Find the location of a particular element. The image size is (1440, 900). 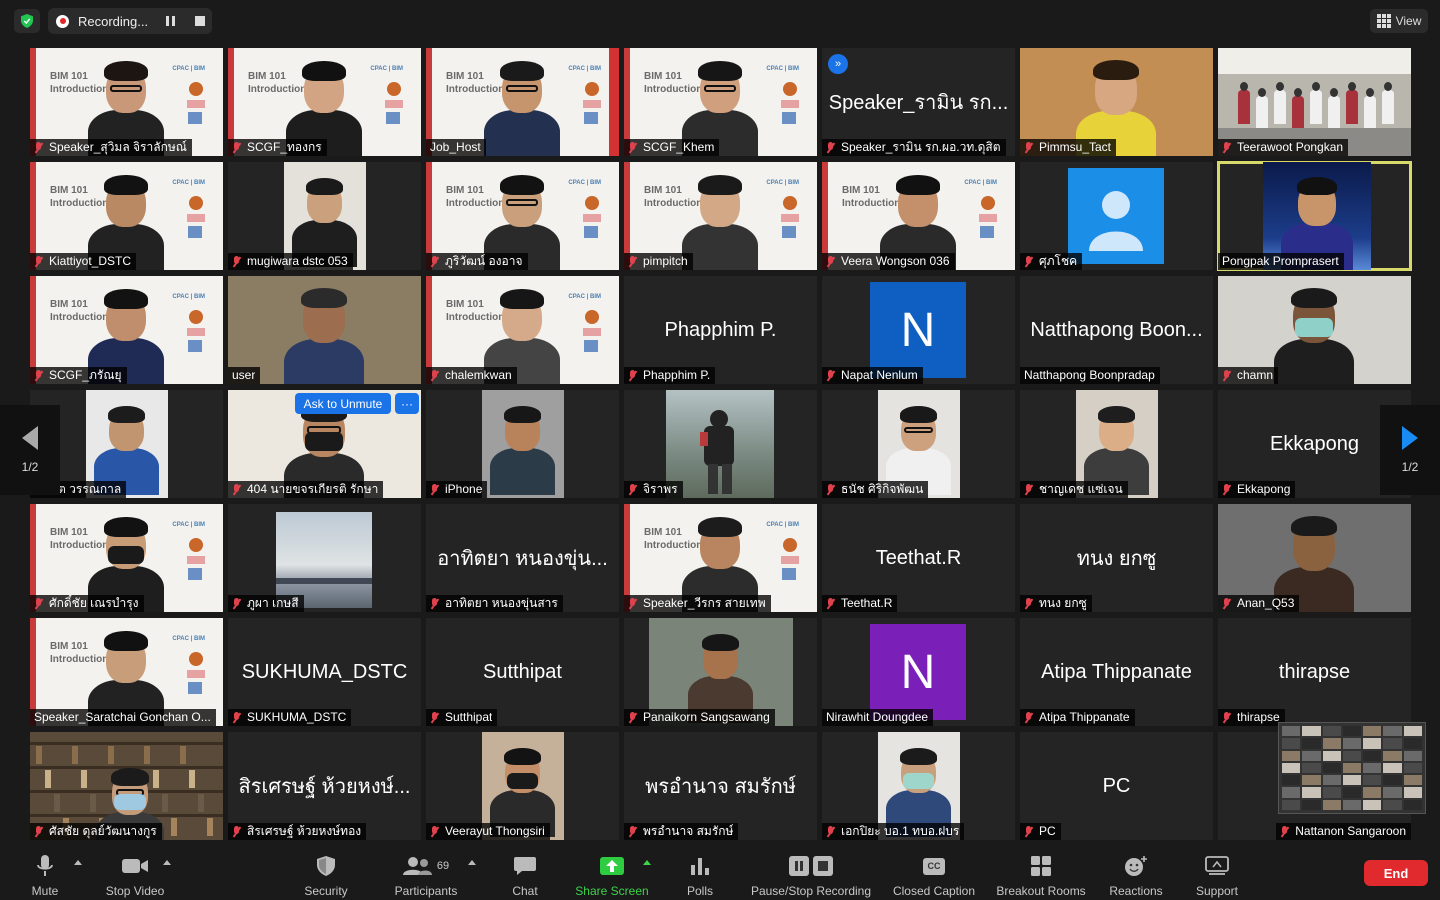

closed-caption-button: CC Closed Caption is located at coordinates (934, 874).